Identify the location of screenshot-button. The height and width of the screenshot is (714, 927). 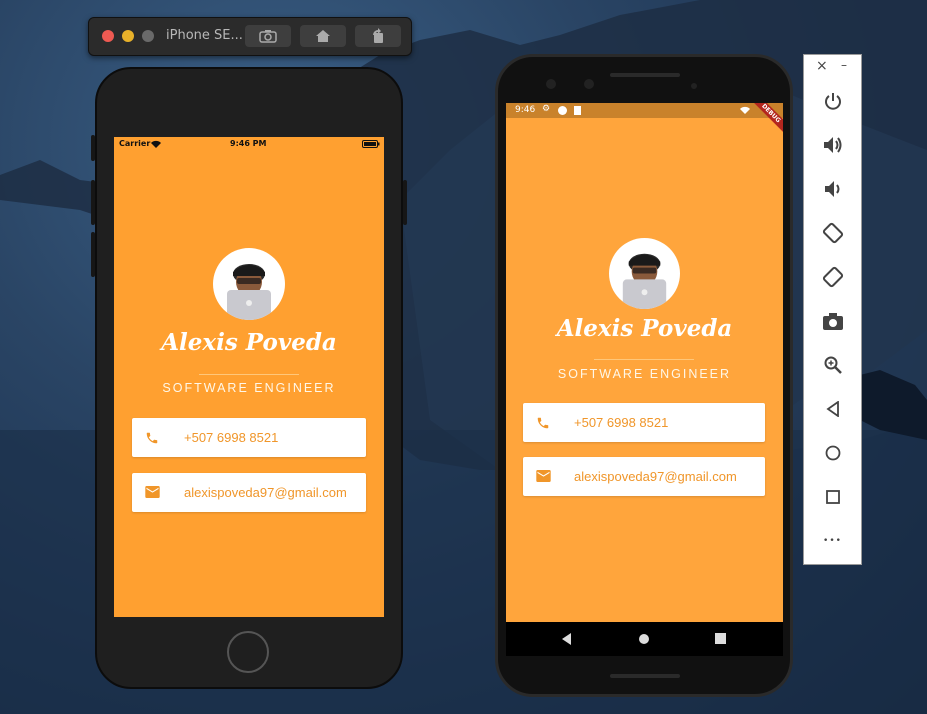
(268, 36).